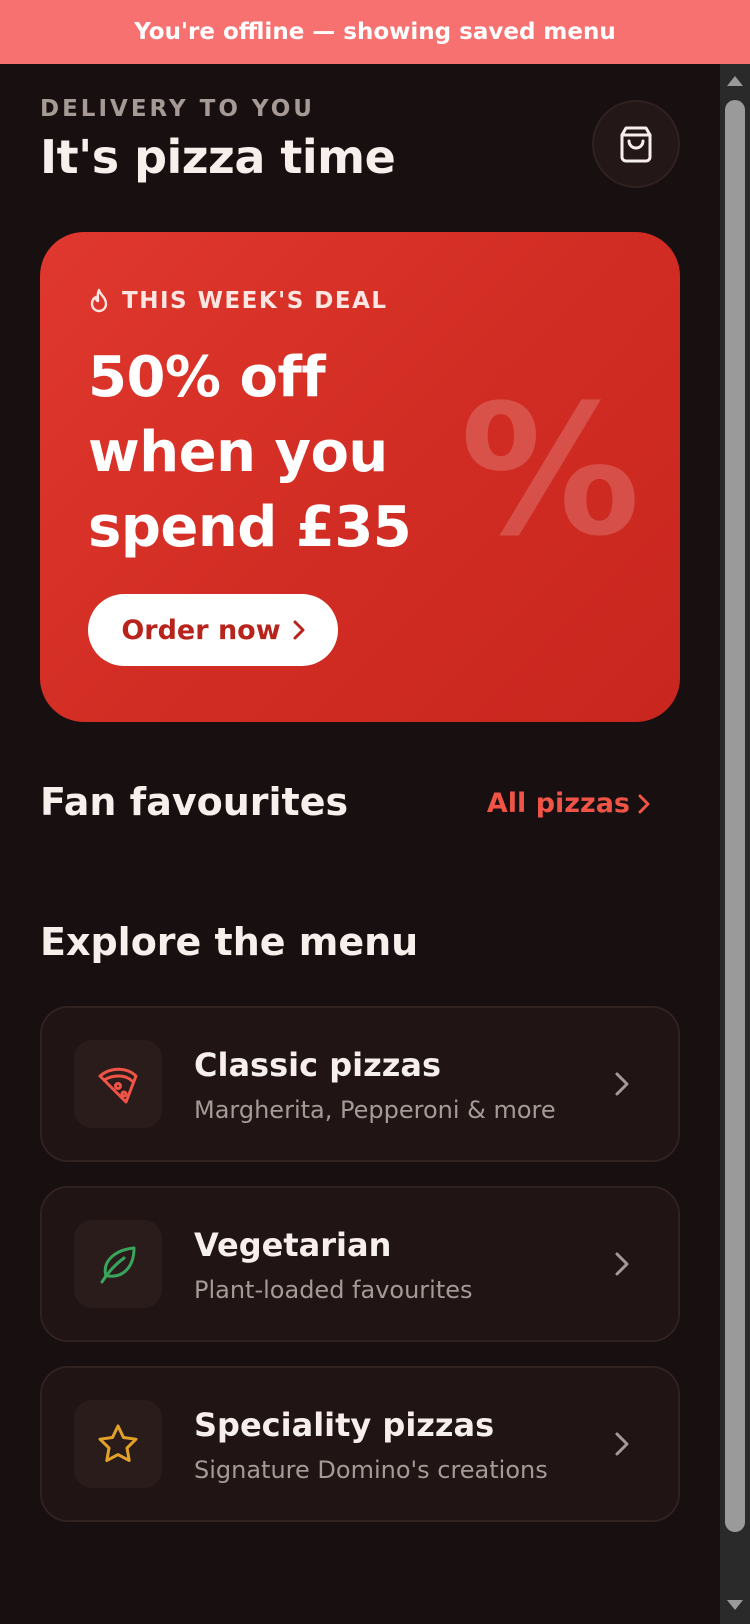 The height and width of the screenshot is (1624, 750). What do you see at coordinates (371, 1470) in the screenshot?
I see `menu-card-subtitle: Signature Domino's creations` at bounding box center [371, 1470].